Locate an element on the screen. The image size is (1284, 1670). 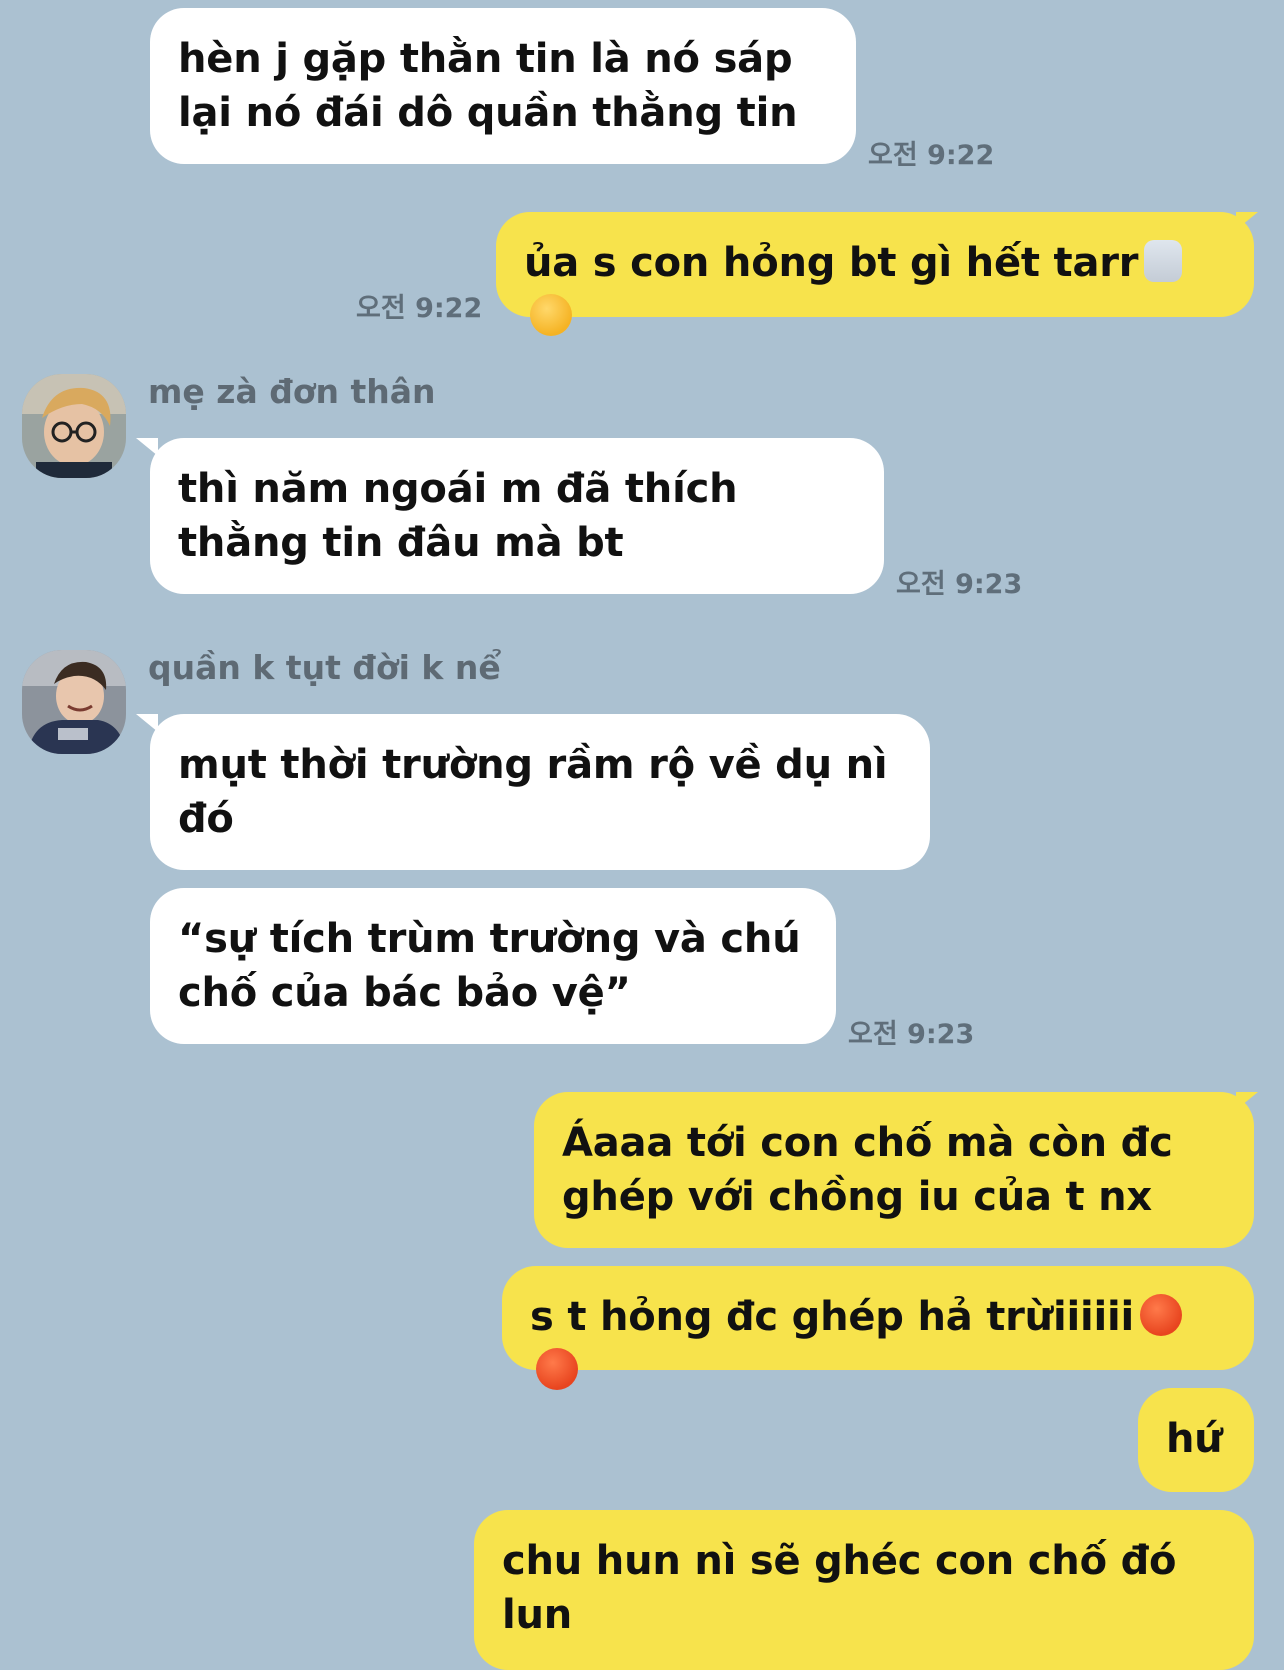
sender-name: mẹ zà đơn thân is located at coordinates (292, 391).